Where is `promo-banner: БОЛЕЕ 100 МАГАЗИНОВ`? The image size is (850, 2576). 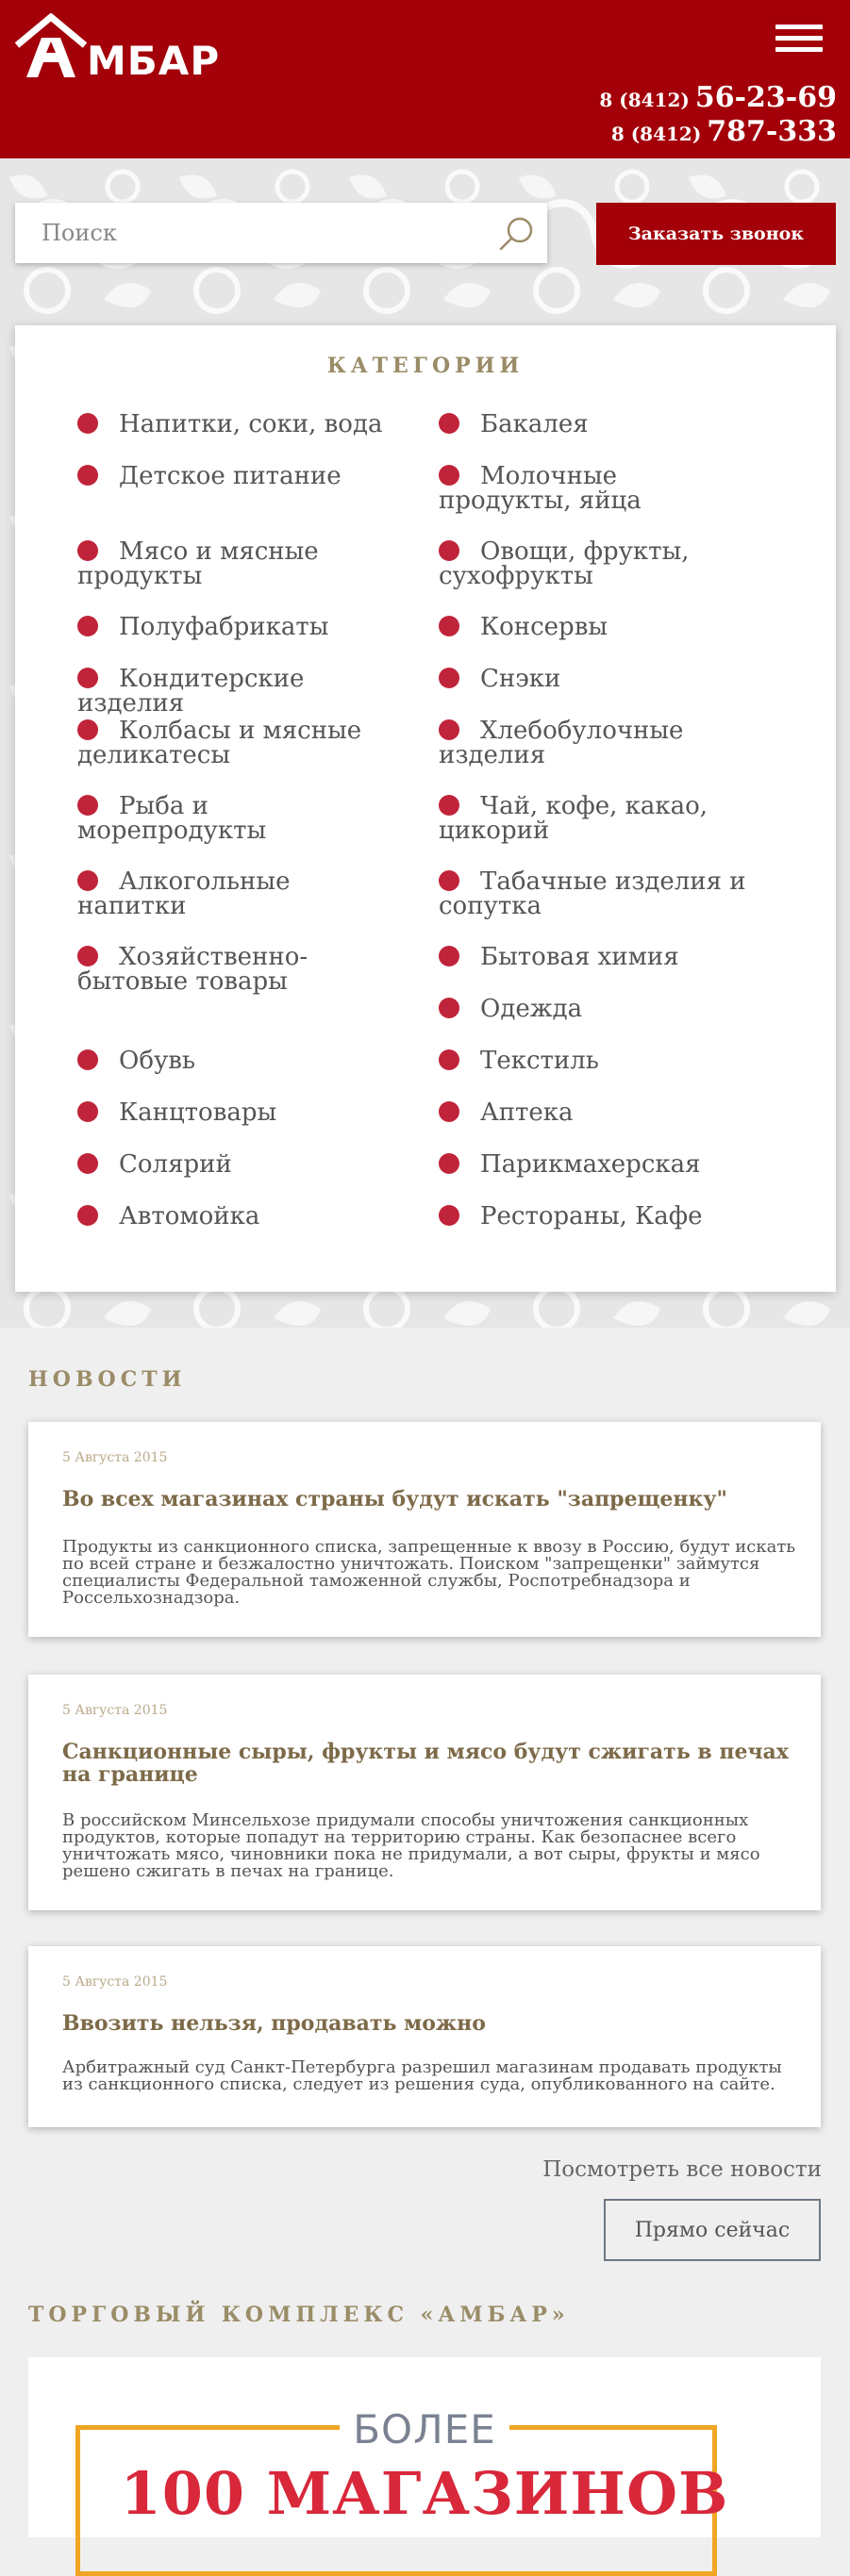 promo-banner: БОЛЕЕ 100 МАГАЗИНОВ is located at coordinates (425, 2466).